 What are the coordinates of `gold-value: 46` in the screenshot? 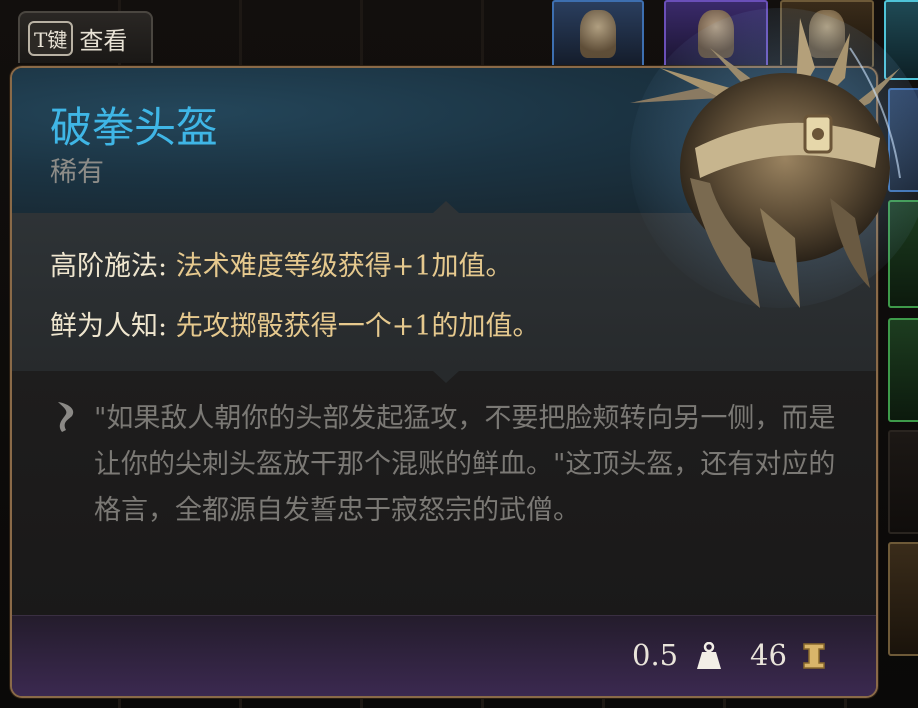 It's located at (768, 655).